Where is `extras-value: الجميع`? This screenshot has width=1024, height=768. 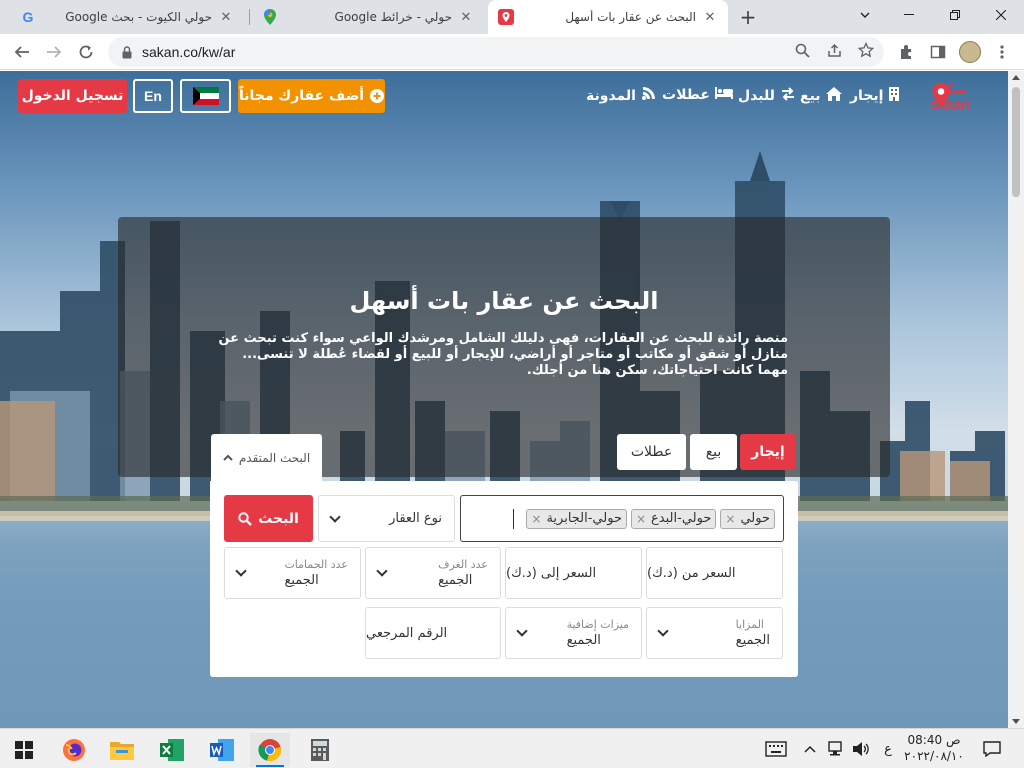
extras-value: الجميع is located at coordinates (583, 640).